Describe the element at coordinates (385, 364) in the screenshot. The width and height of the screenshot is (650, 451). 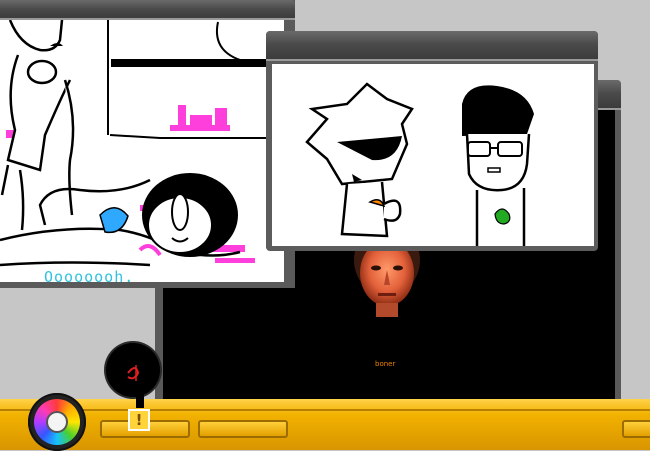
I see `photo-caption: boner` at that location.